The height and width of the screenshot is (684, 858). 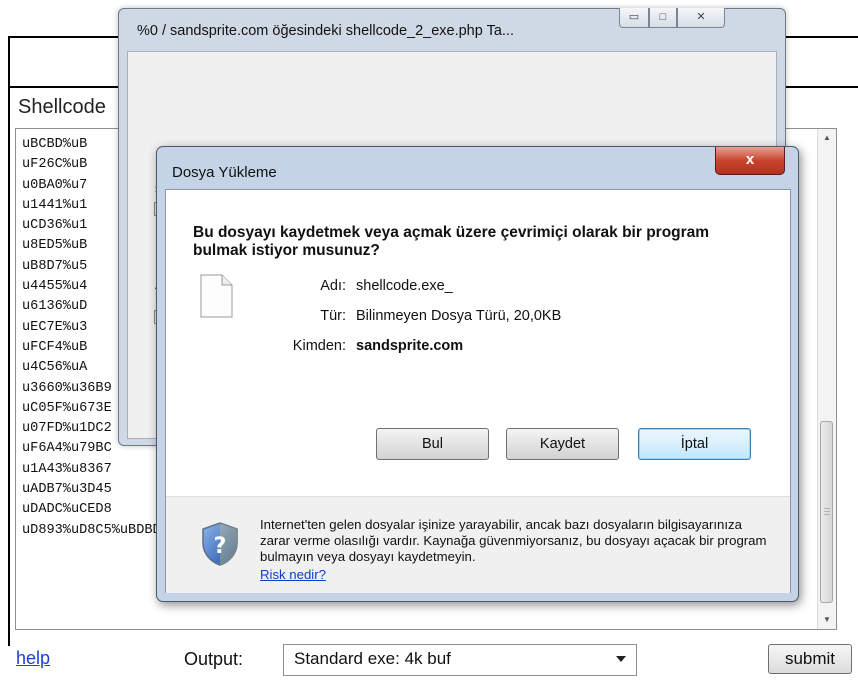 What do you see at coordinates (460, 660) in the screenshot?
I see `output-select: Standard exe: 4k buf` at bounding box center [460, 660].